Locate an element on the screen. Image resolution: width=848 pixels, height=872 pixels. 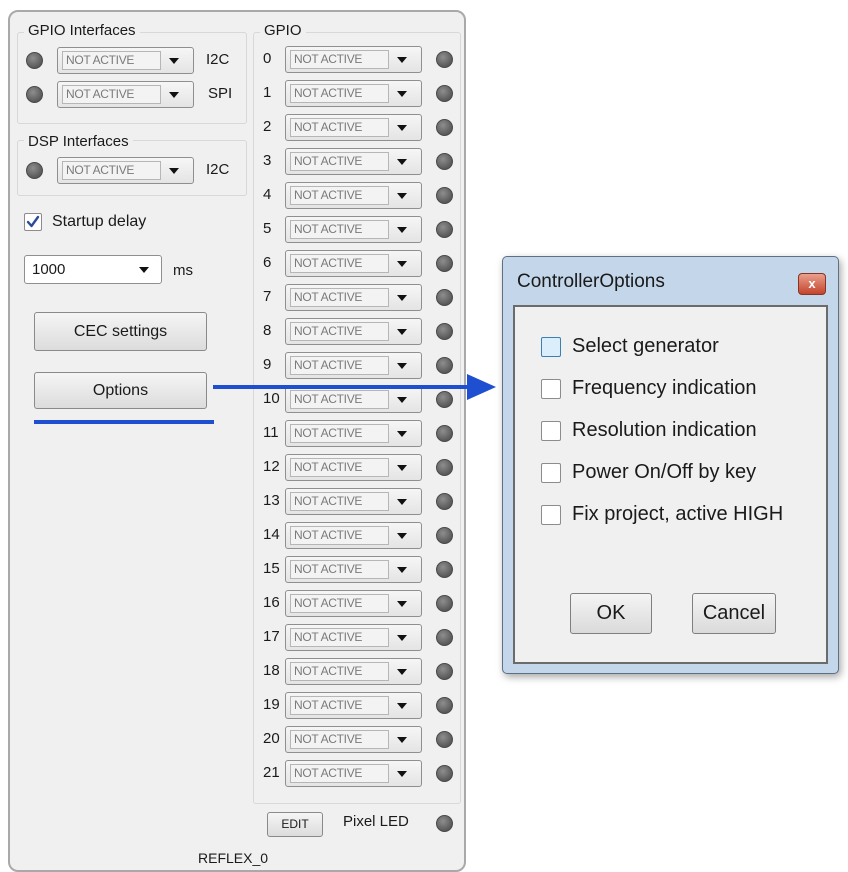
gpio-pin-3-select: NOT ACTIVE is located at coordinates (353, 161).